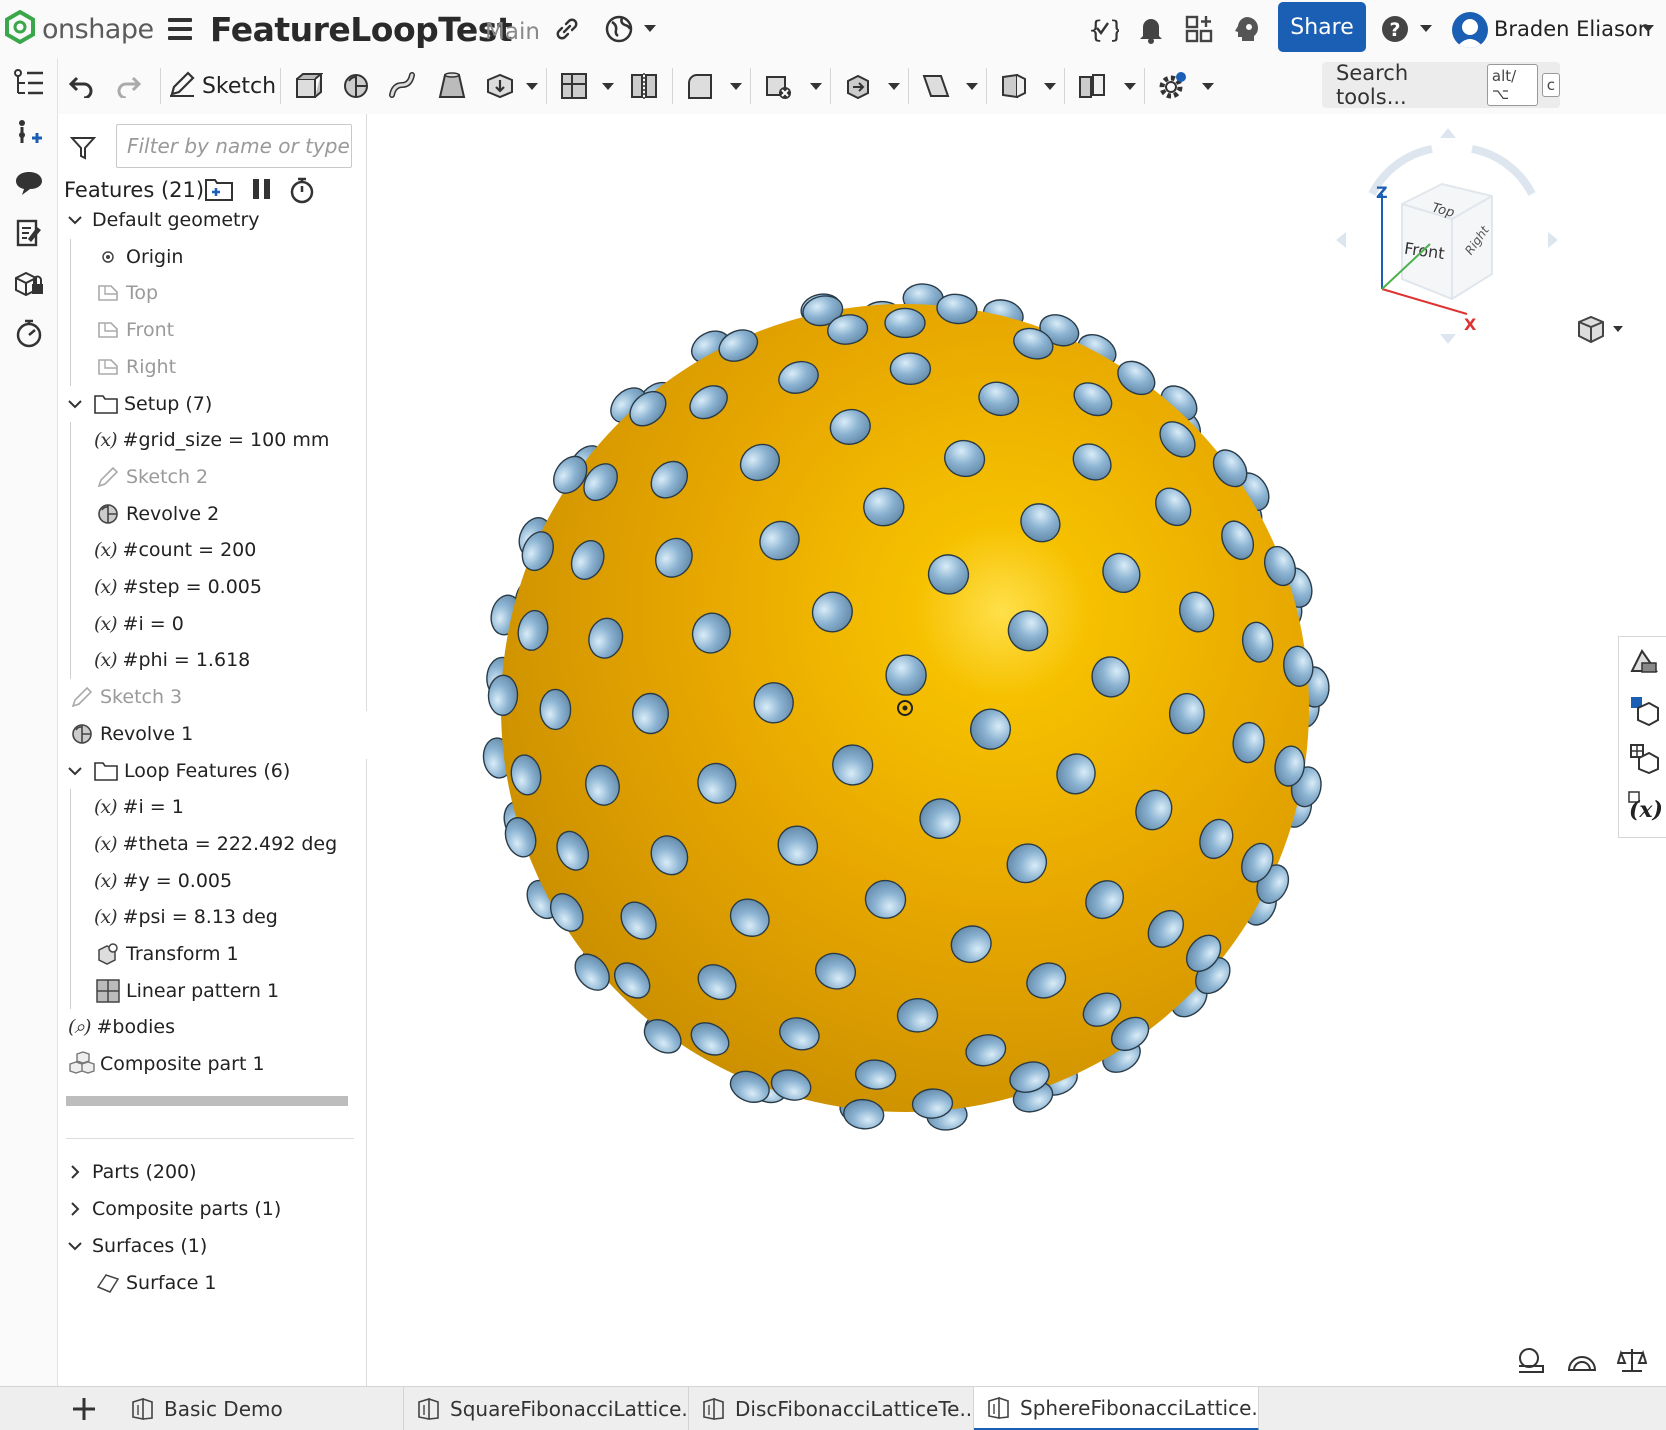 This screenshot has width=1666, height=1430. I want to click on feature-revolve-2: Revolve 2, so click(156, 514).